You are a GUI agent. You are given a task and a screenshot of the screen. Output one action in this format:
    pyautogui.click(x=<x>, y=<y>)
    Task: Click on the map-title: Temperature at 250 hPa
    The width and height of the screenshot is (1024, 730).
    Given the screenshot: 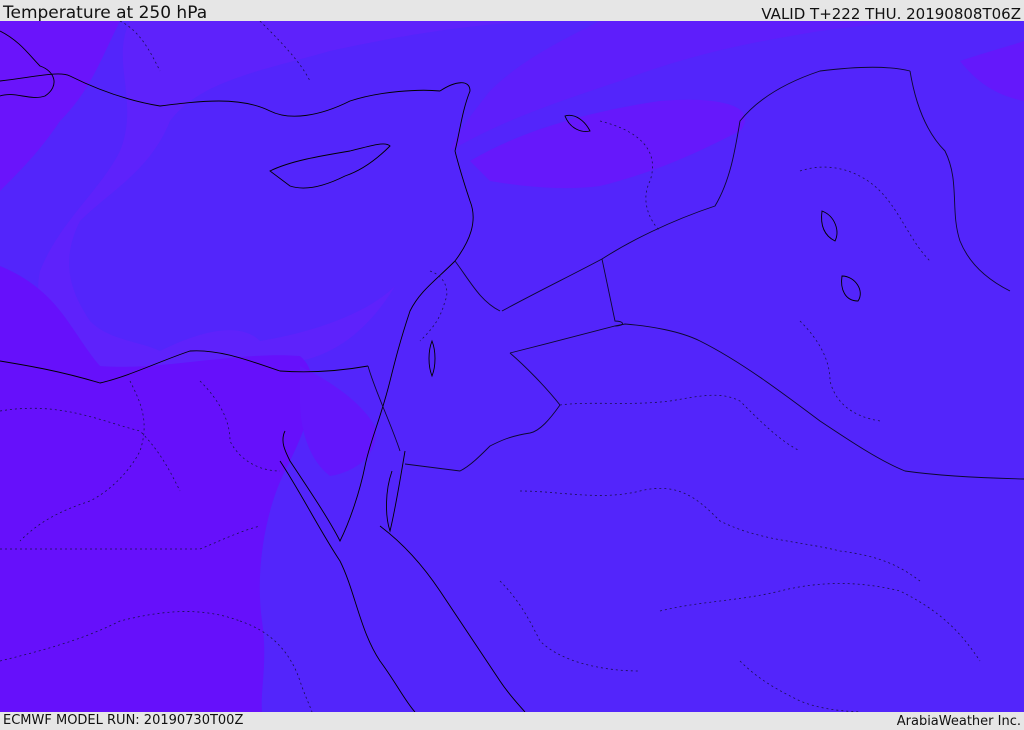 What is the action you would take?
    pyautogui.click(x=105, y=13)
    